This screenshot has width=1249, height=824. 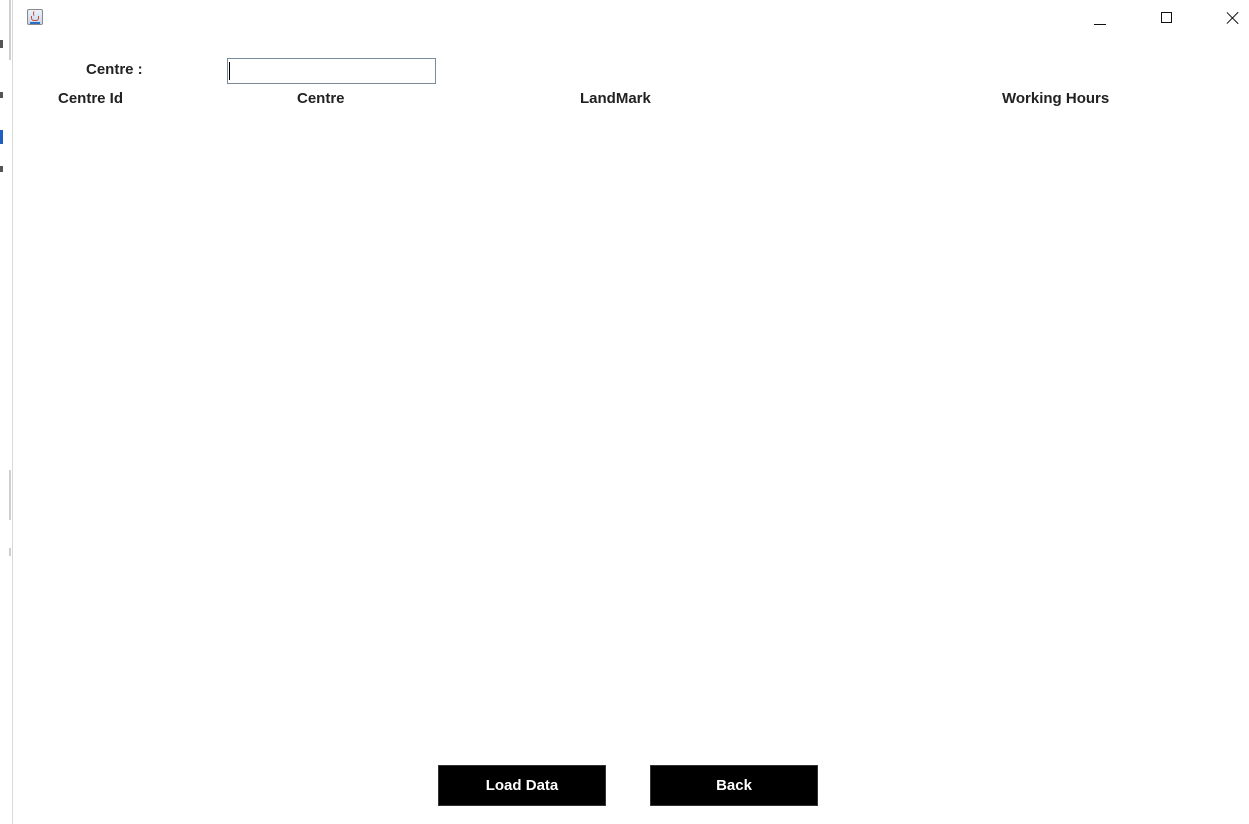 I want to click on back-button: Back, so click(x=734, y=785).